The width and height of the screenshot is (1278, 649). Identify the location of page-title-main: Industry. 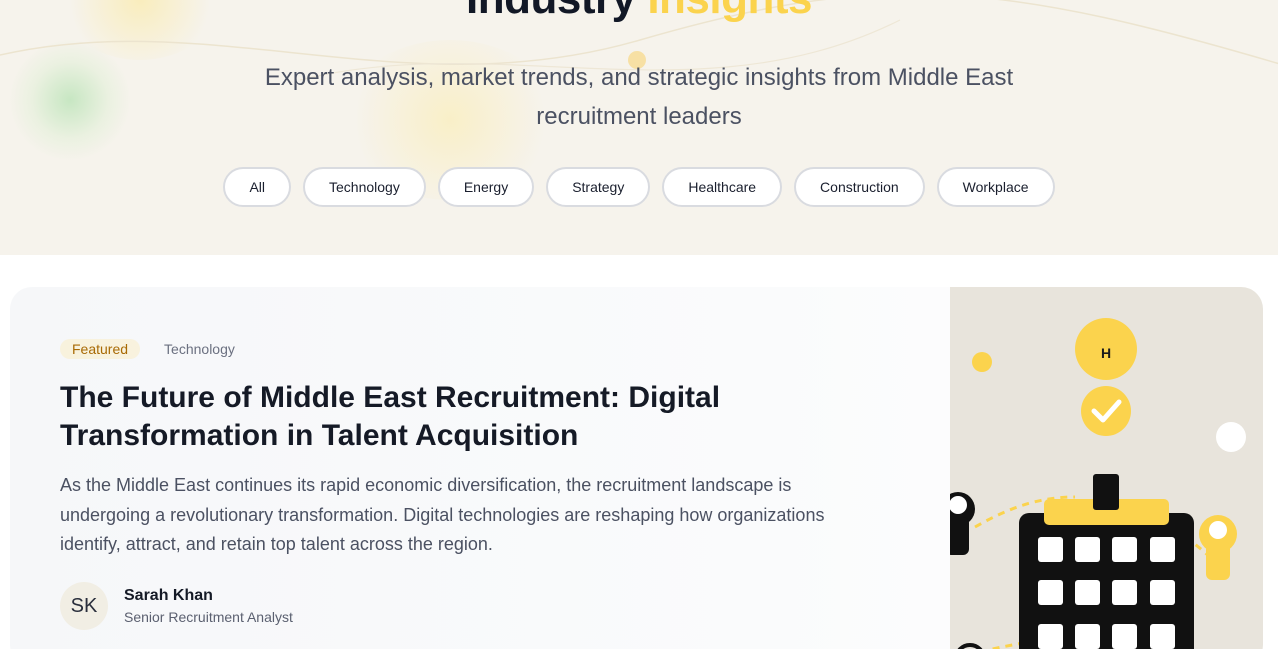
(551, 11).